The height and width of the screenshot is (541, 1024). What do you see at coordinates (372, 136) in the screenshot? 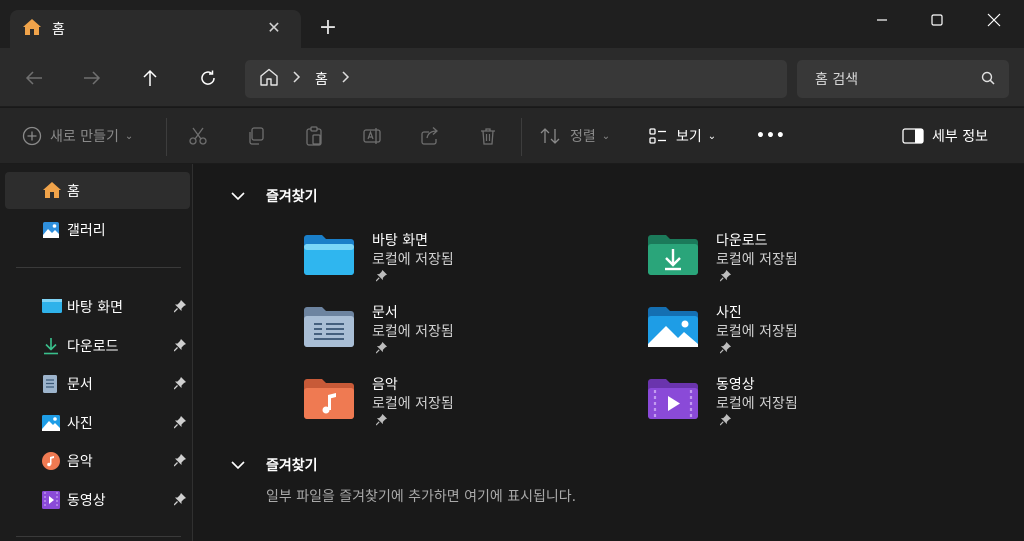
I see `rename-button` at bounding box center [372, 136].